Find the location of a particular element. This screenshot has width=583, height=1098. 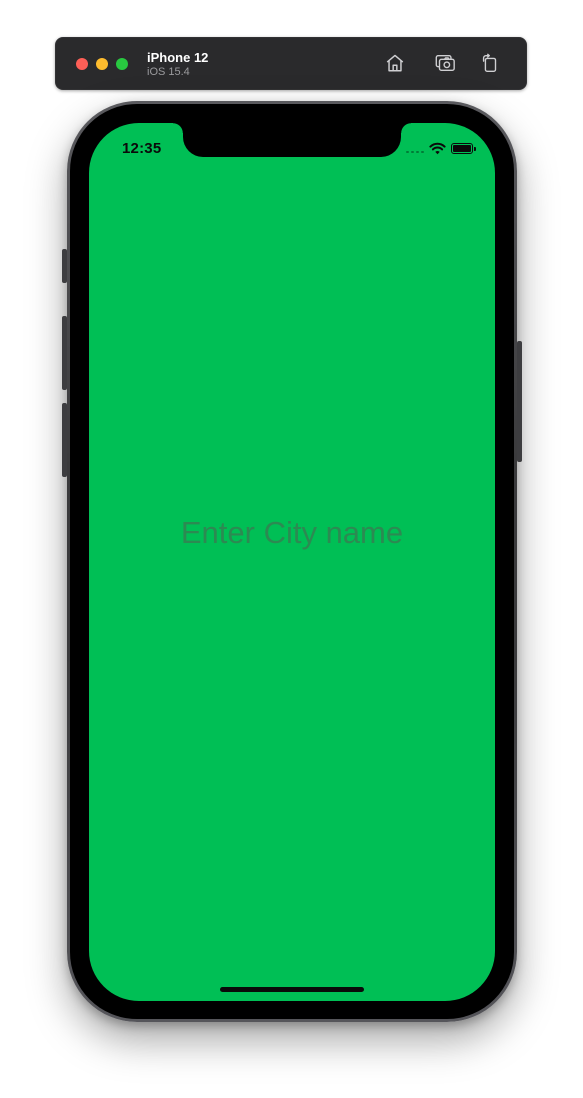

rotate-icon is located at coordinates (489, 62).